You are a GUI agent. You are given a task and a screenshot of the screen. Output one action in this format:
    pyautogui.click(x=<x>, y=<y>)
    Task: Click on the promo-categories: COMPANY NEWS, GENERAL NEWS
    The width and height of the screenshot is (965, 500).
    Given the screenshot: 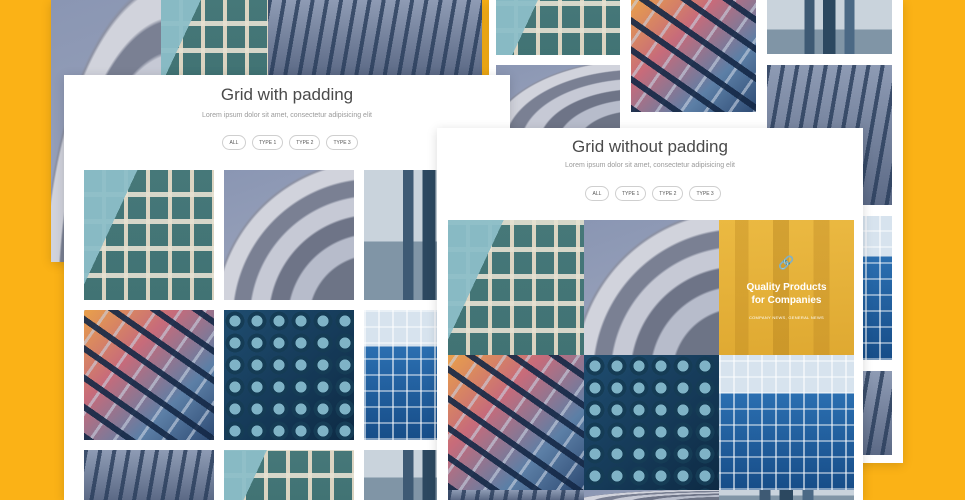 What is the action you would take?
    pyautogui.click(x=786, y=317)
    